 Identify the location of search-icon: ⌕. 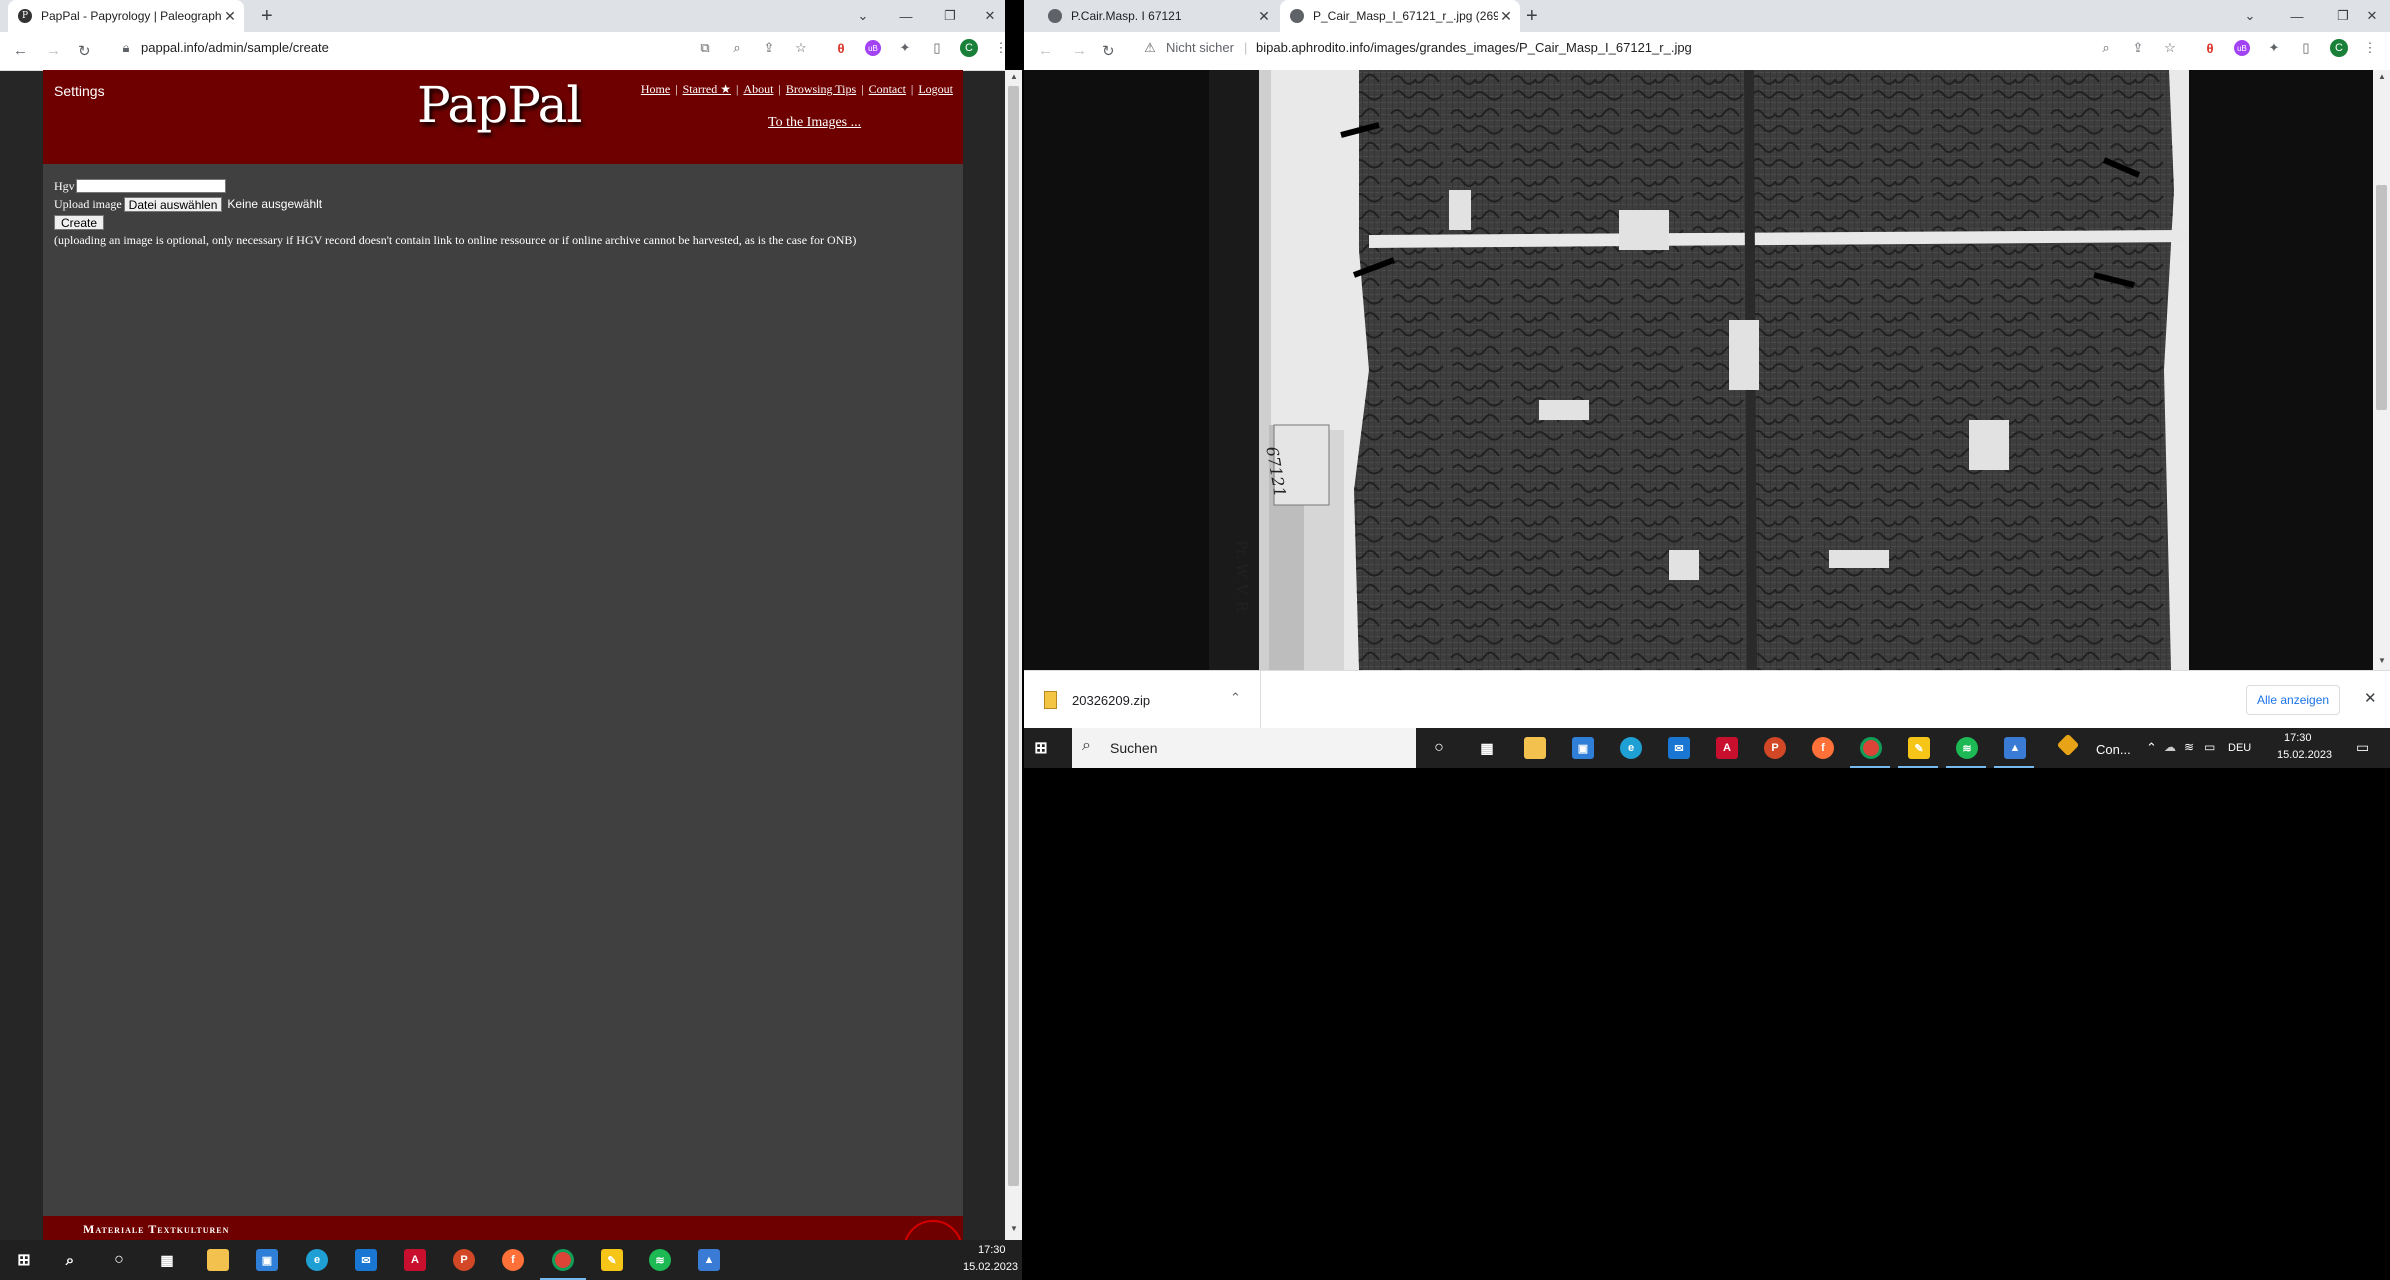
(70, 1260).